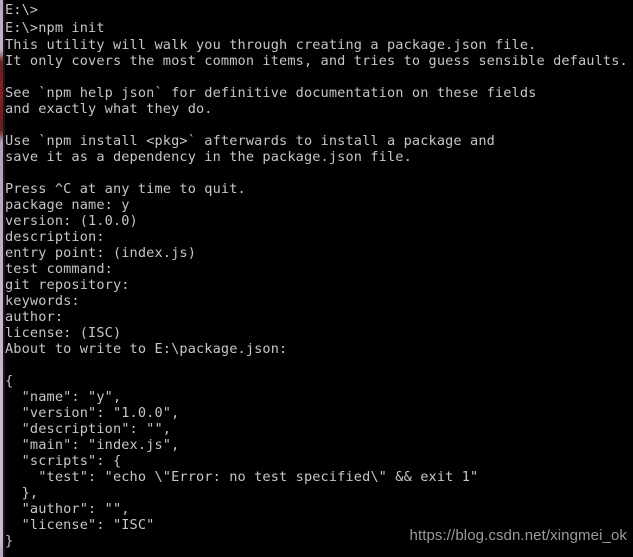 Image resolution: width=633 pixels, height=557 pixels. What do you see at coordinates (34, 317) in the screenshot?
I see `console-line: author:` at bounding box center [34, 317].